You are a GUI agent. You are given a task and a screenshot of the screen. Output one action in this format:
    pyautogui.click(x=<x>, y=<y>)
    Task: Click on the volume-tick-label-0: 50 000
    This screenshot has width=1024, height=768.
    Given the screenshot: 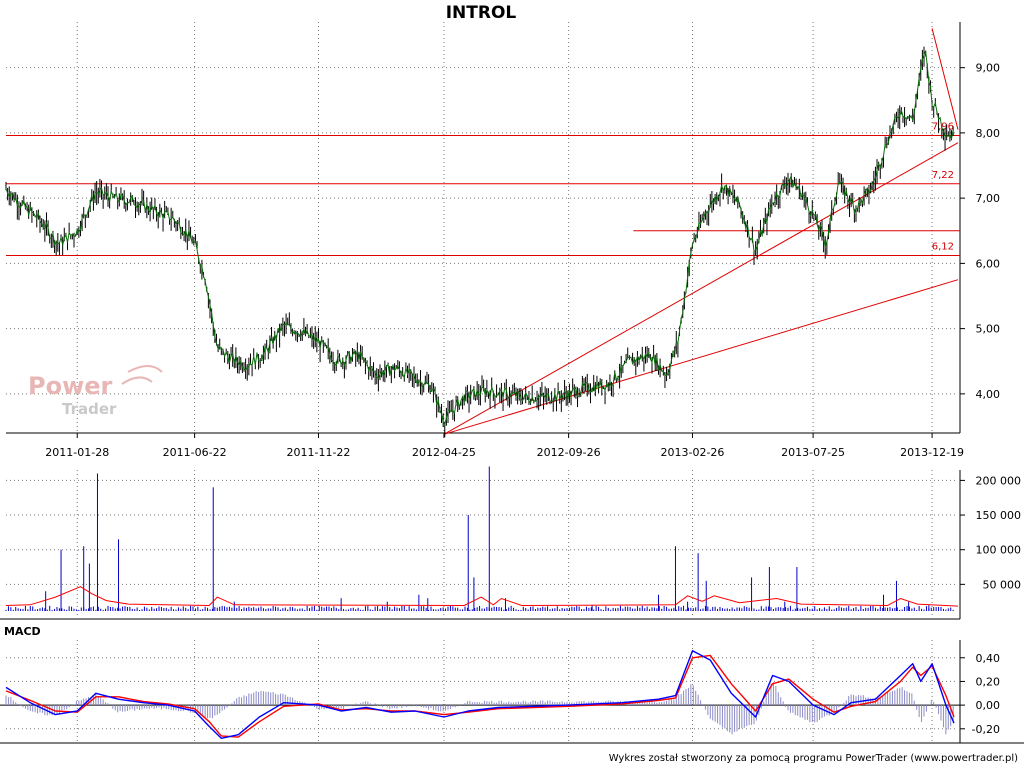 What is the action you would take?
    pyautogui.click(x=1002, y=584)
    